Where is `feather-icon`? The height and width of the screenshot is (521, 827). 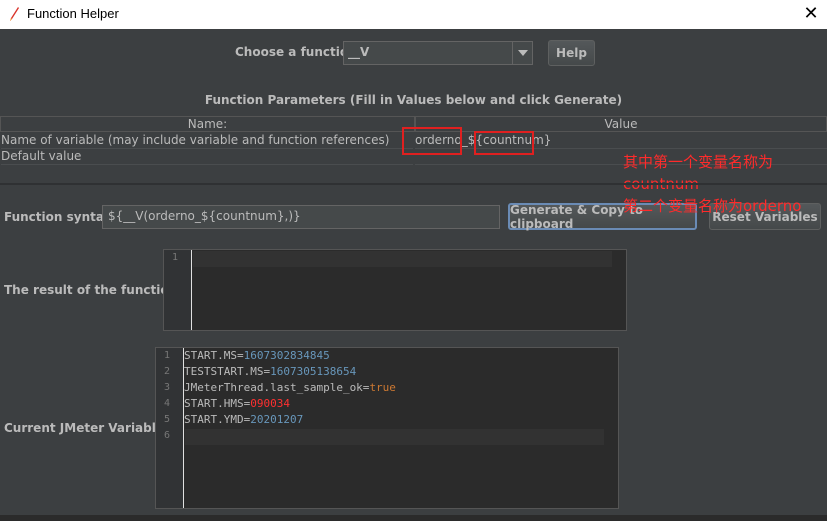 feather-icon is located at coordinates (14, 14).